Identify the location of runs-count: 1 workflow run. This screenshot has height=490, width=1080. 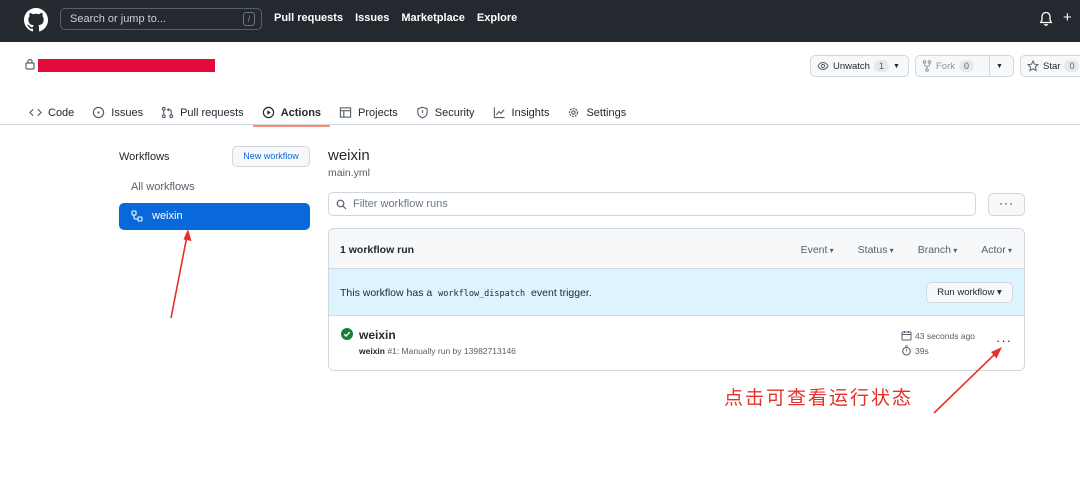
(377, 250).